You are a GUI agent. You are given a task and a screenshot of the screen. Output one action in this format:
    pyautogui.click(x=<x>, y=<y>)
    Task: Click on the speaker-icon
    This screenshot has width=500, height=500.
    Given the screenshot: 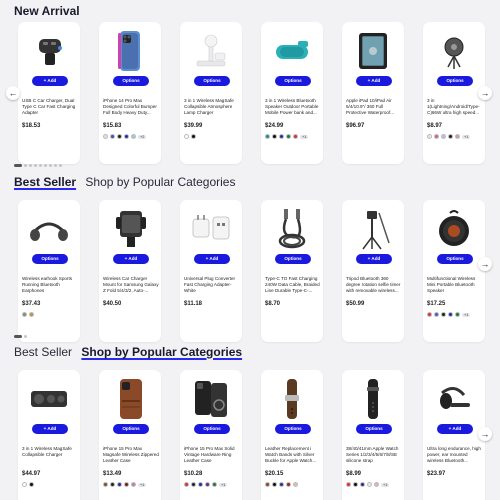 What is the action you would take?
    pyautogui.click(x=292, y=51)
    